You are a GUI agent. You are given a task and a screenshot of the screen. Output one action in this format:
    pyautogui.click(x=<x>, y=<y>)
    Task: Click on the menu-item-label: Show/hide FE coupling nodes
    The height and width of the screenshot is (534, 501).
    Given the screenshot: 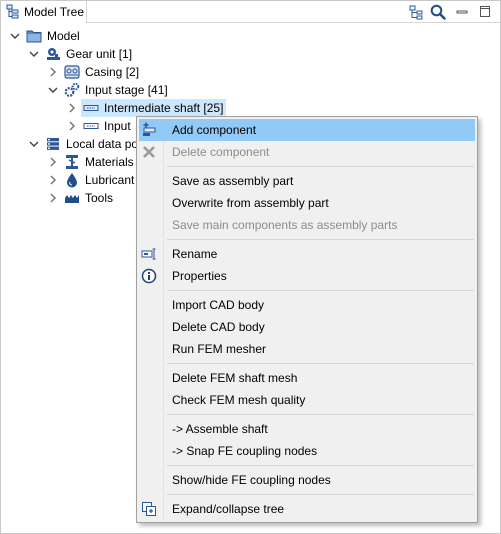 What is the action you would take?
    pyautogui.click(x=251, y=480)
    